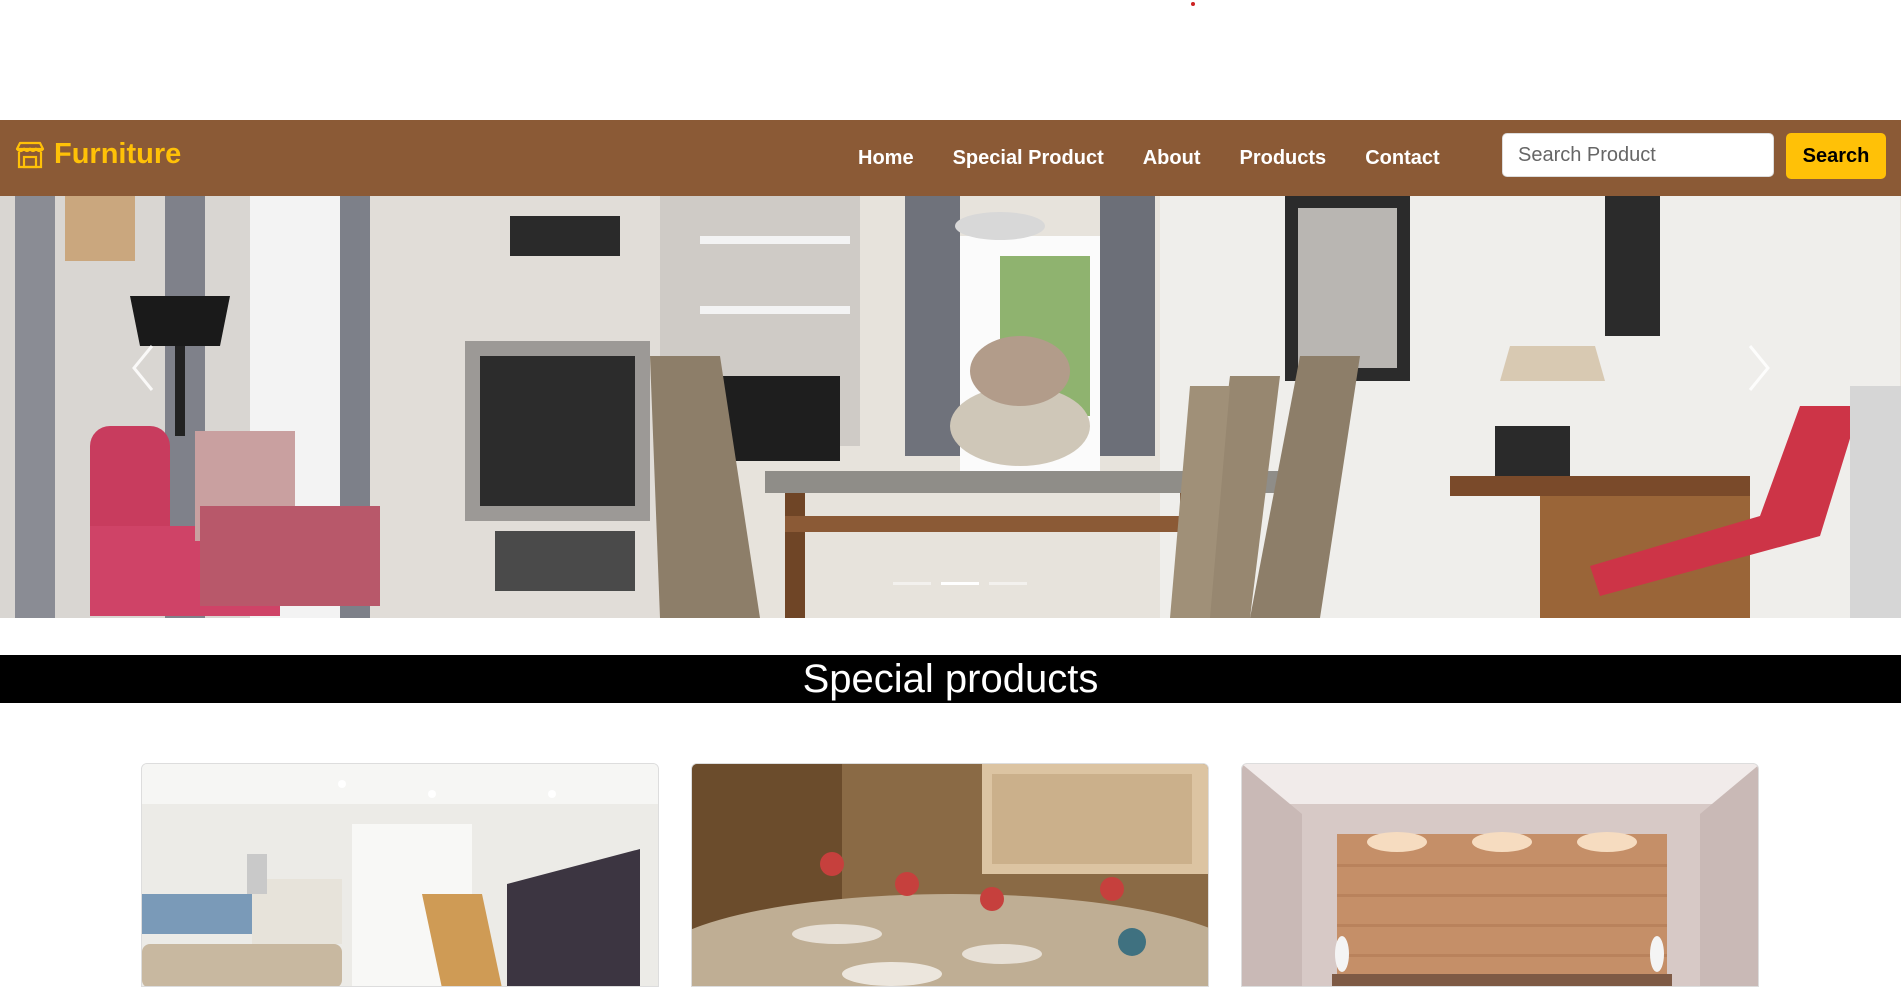  What do you see at coordinates (1172, 158) in the screenshot?
I see `nav-about: About` at bounding box center [1172, 158].